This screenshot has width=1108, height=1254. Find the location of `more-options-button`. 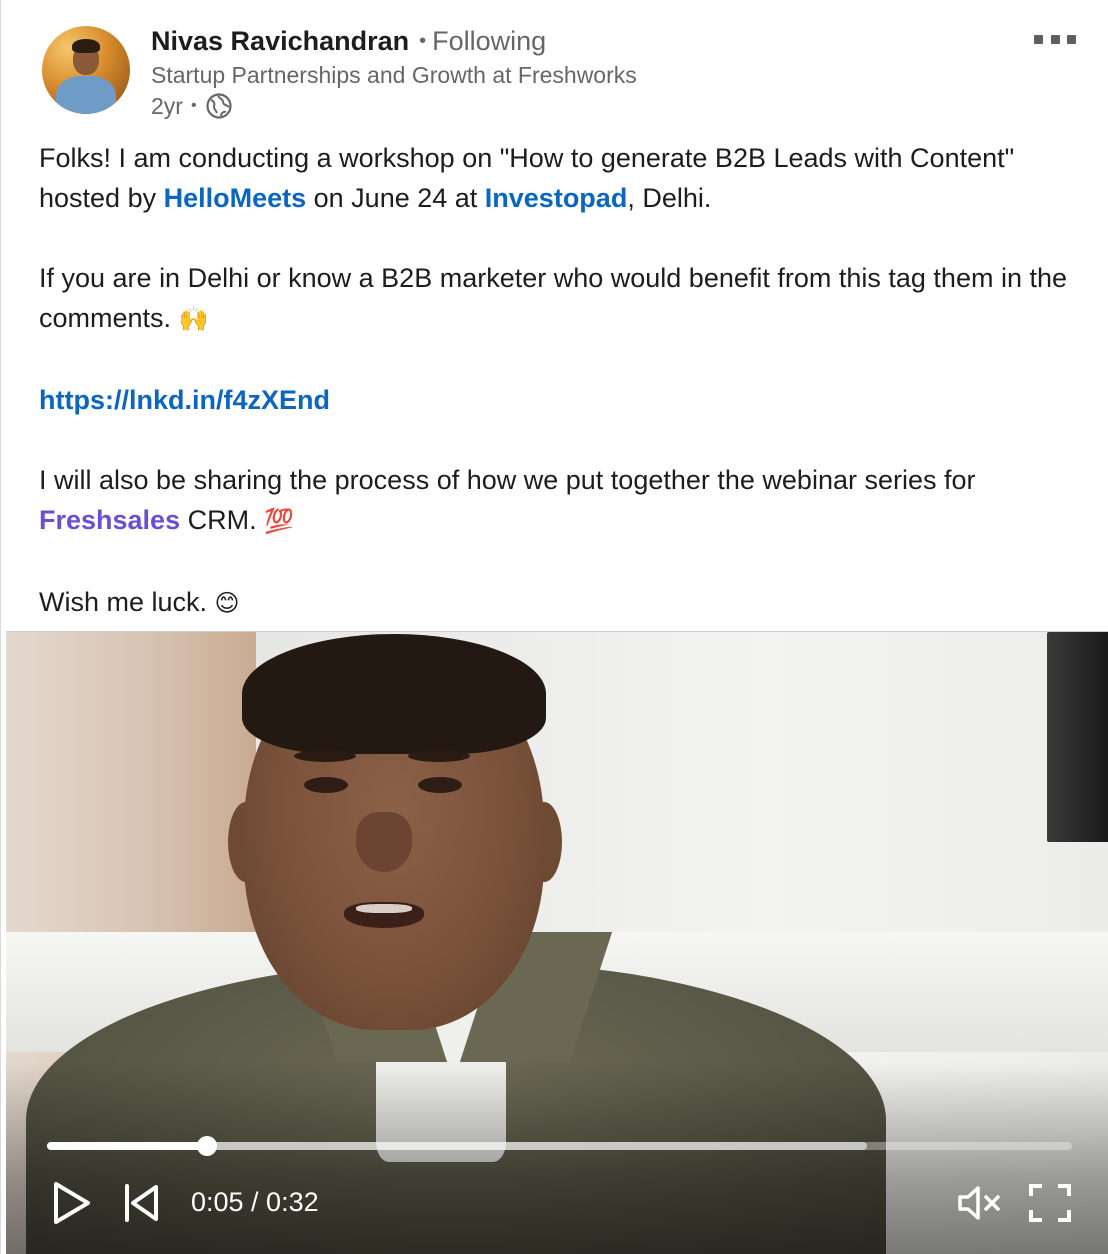

more-options-button is located at coordinates (1055, 39).